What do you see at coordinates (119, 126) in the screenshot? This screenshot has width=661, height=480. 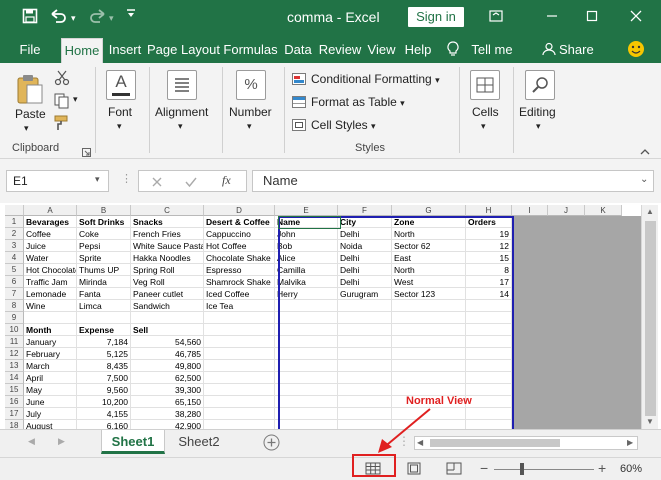 I see `font-dropdown-icon: ▾` at bounding box center [119, 126].